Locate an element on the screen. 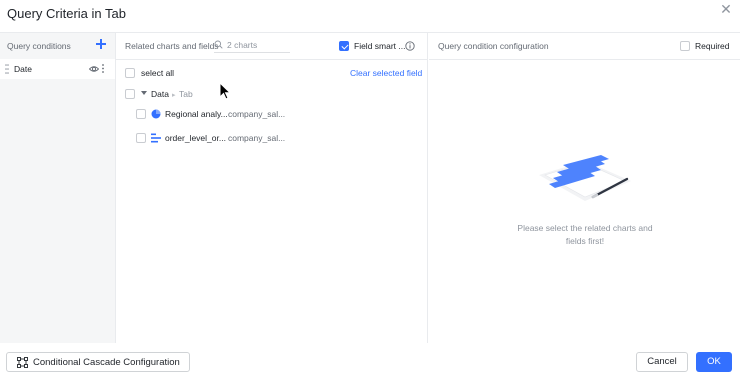  close-icon: ✕ is located at coordinates (726, 9).